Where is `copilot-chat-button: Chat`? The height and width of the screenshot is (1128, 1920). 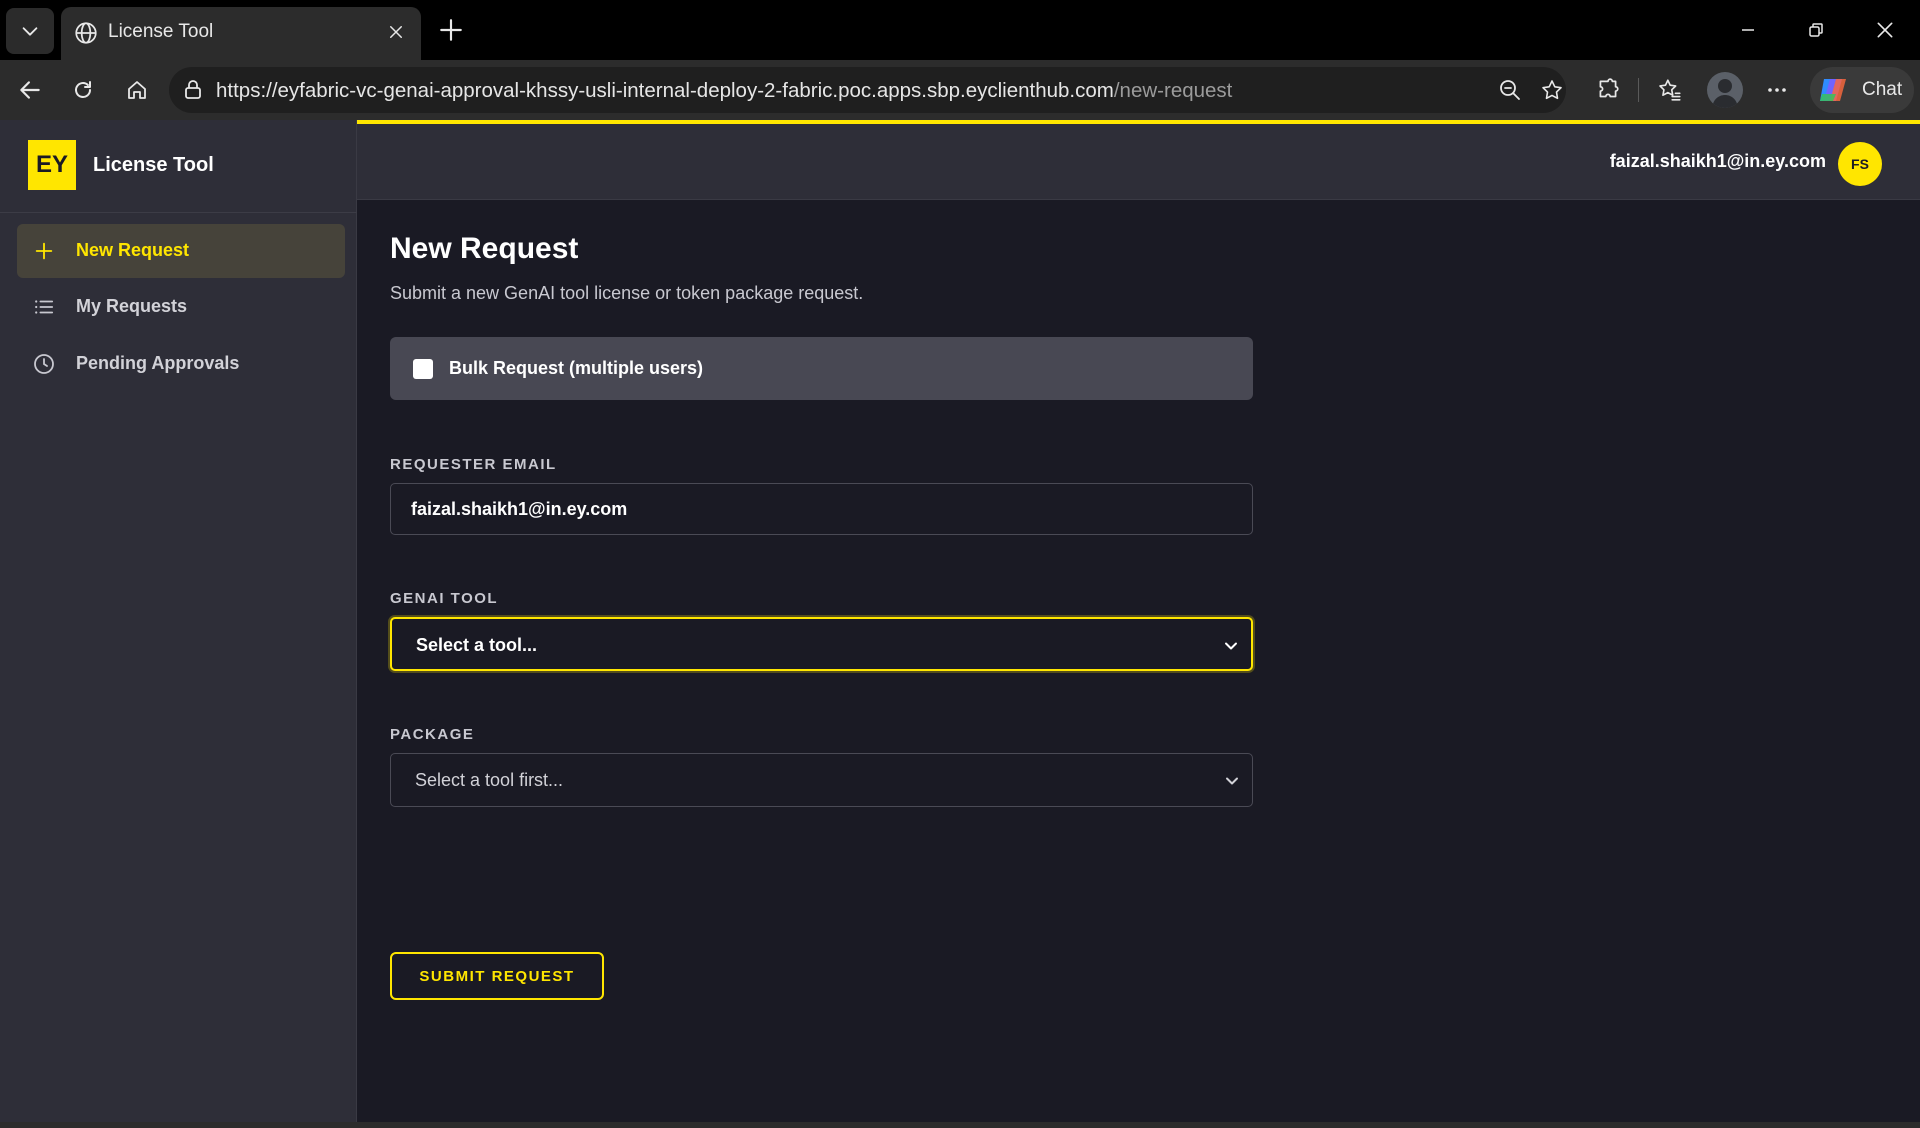
copilot-chat-button: Chat is located at coordinates (1862, 90).